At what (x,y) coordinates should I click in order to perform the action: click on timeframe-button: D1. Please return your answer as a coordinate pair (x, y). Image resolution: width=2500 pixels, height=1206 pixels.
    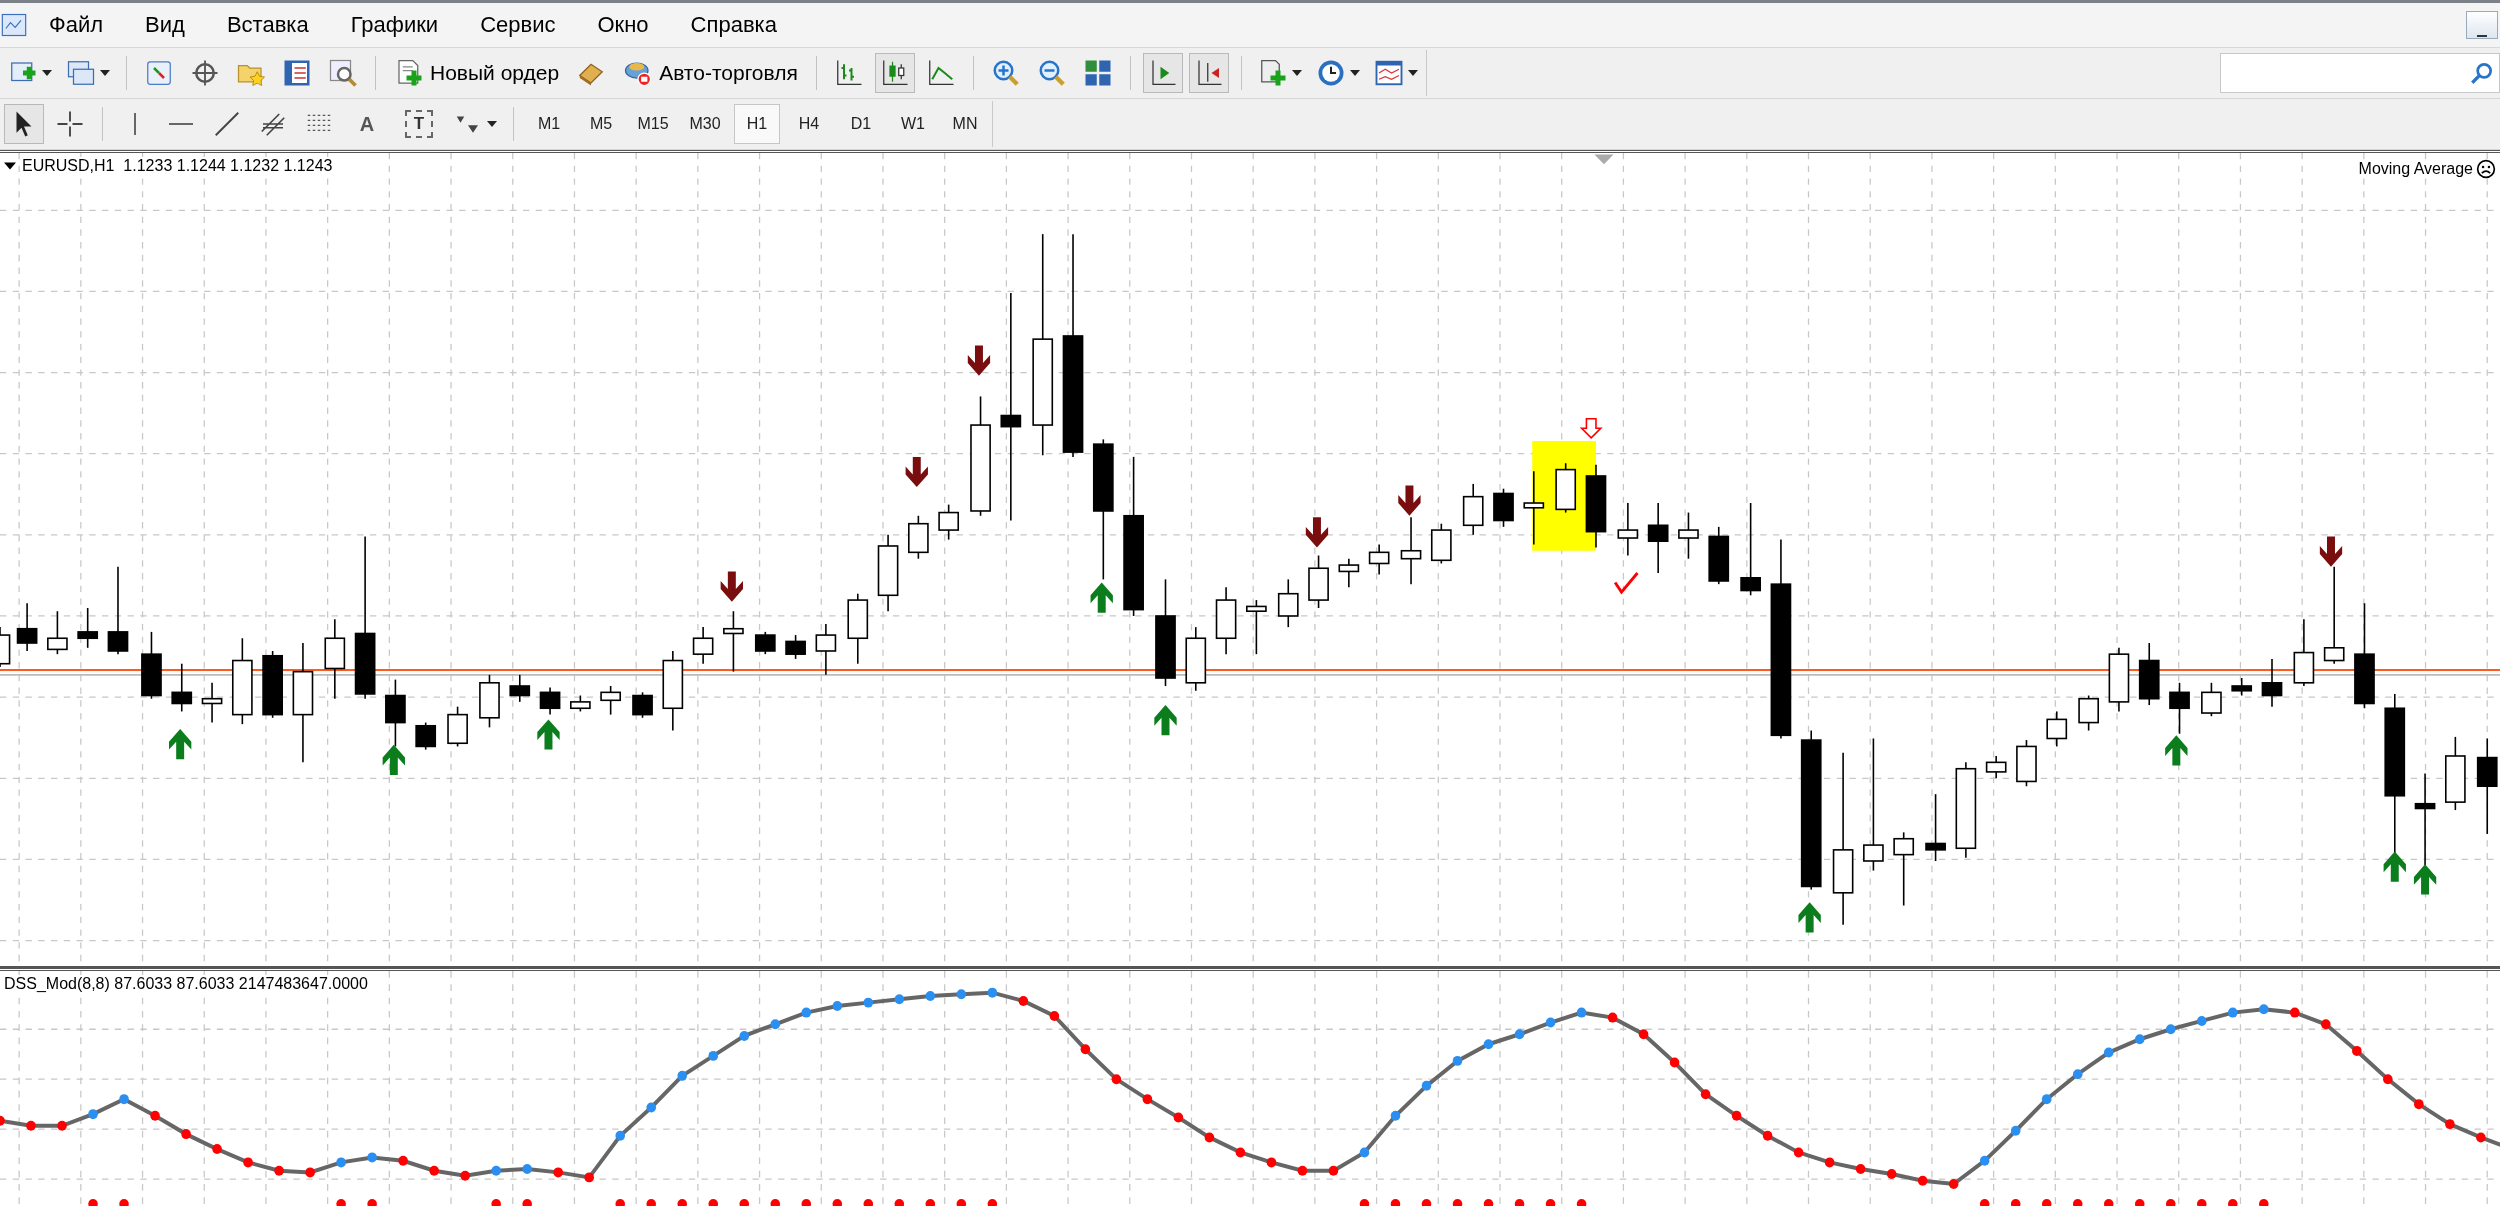
    Looking at the image, I should click on (861, 124).